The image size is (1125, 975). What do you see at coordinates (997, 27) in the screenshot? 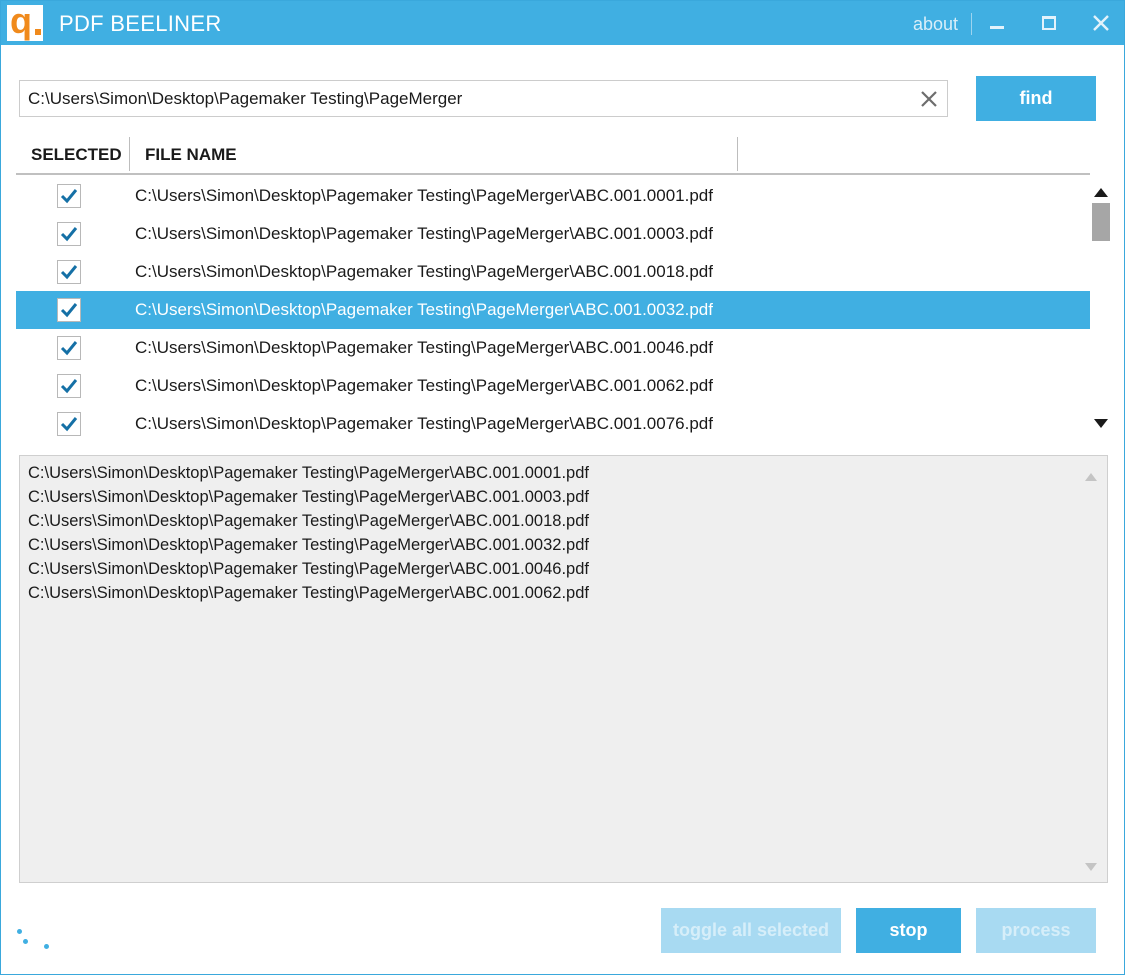
I see `minimize-icon` at bounding box center [997, 27].